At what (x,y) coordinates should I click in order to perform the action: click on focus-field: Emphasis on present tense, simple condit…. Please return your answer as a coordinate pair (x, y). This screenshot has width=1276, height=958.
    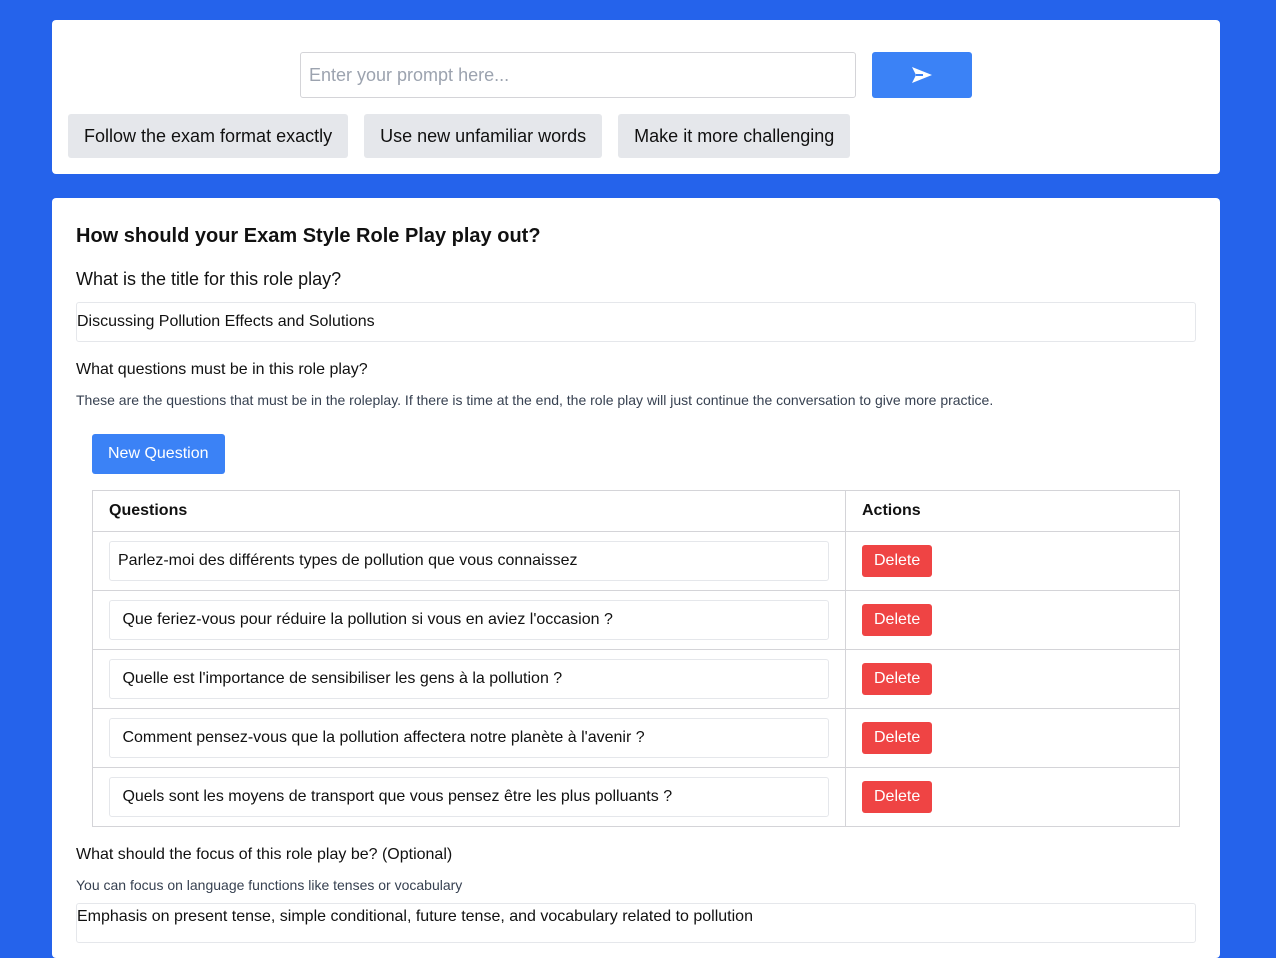
    Looking at the image, I should click on (636, 923).